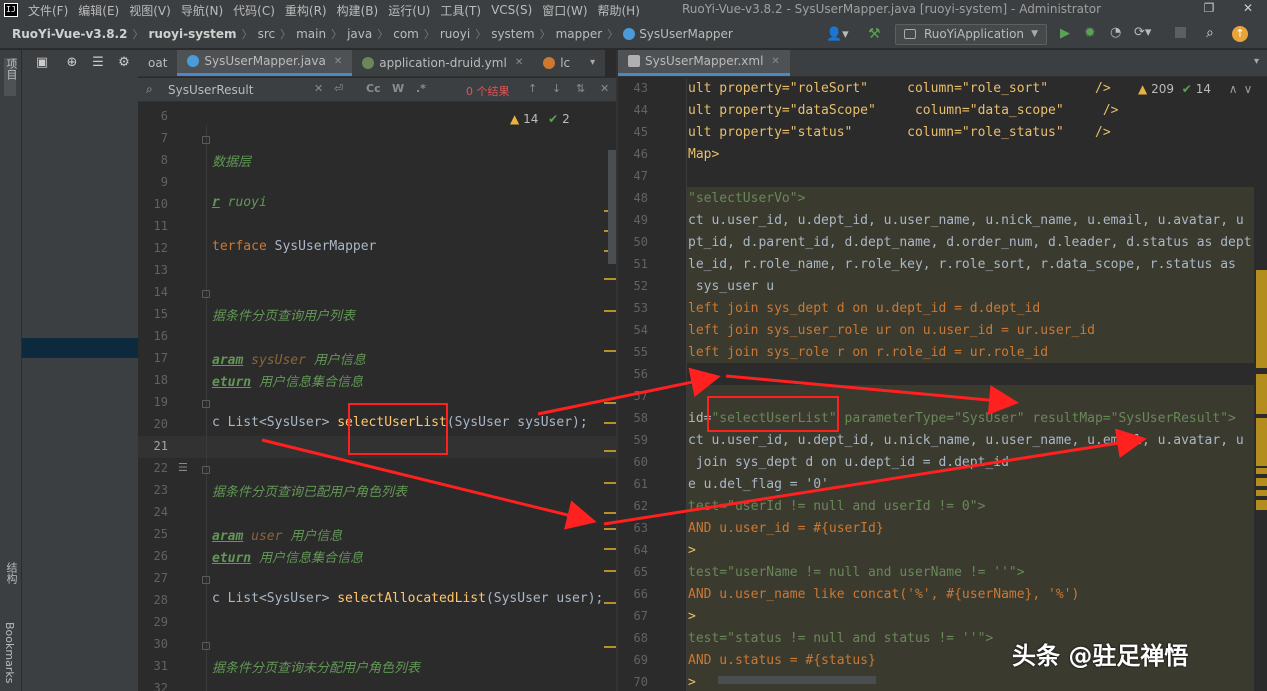 This screenshot has height=691, width=1267. What do you see at coordinates (612, 207) in the screenshot?
I see `vertical-scrollbar` at bounding box center [612, 207].